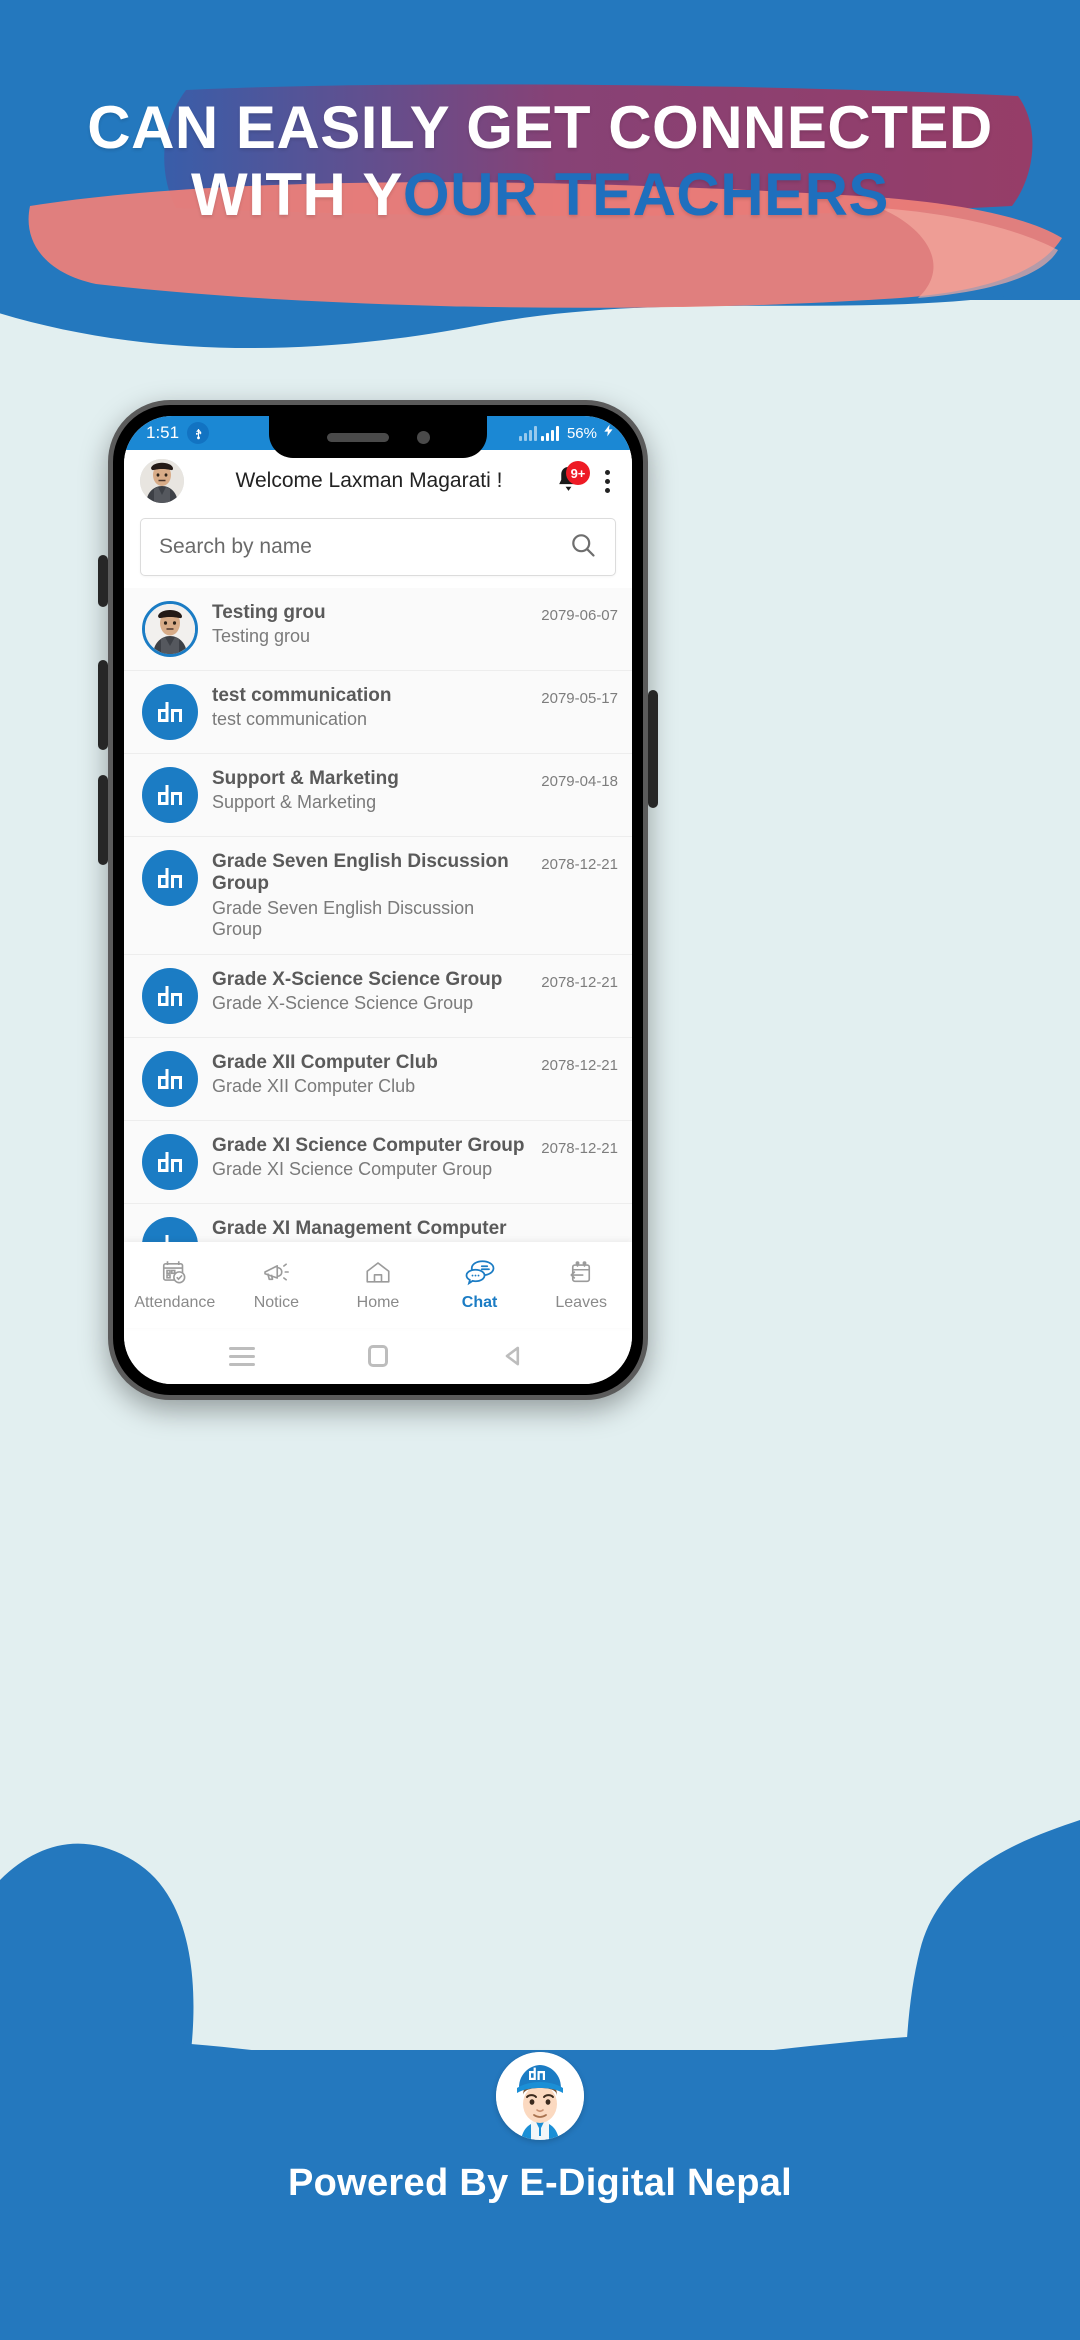  What do you see at coordinates (305, 778) in the screenshot?
I see `chat-title: Support & Marketing` at bounding box center [305, 778].